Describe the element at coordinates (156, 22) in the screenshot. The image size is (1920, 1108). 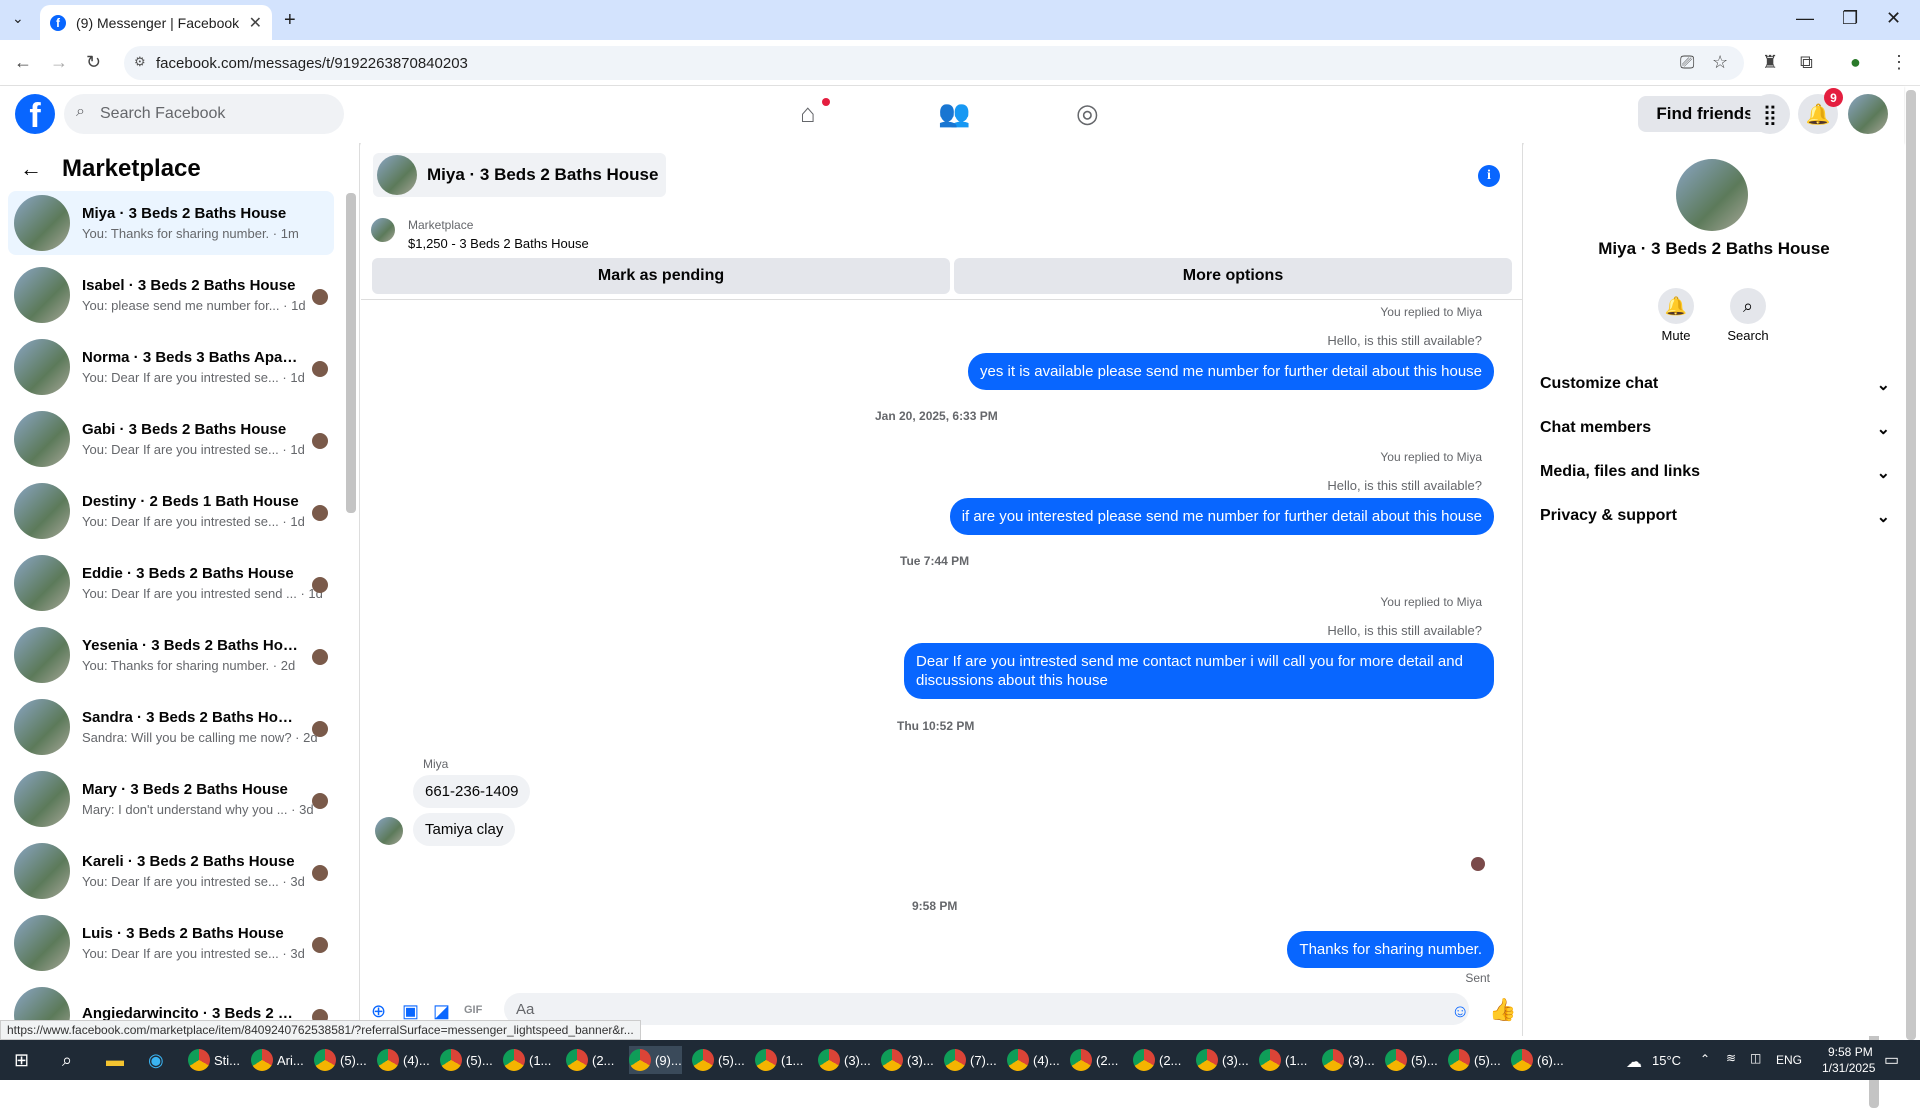
I see `browser-tab: f (9) Messenger | Facebook ✕` at that location.